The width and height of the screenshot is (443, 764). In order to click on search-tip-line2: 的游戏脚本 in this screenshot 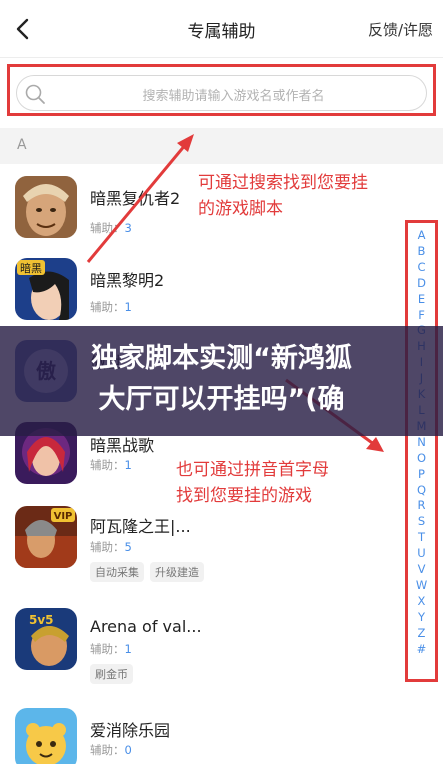, I will do `click(240, 209)`.